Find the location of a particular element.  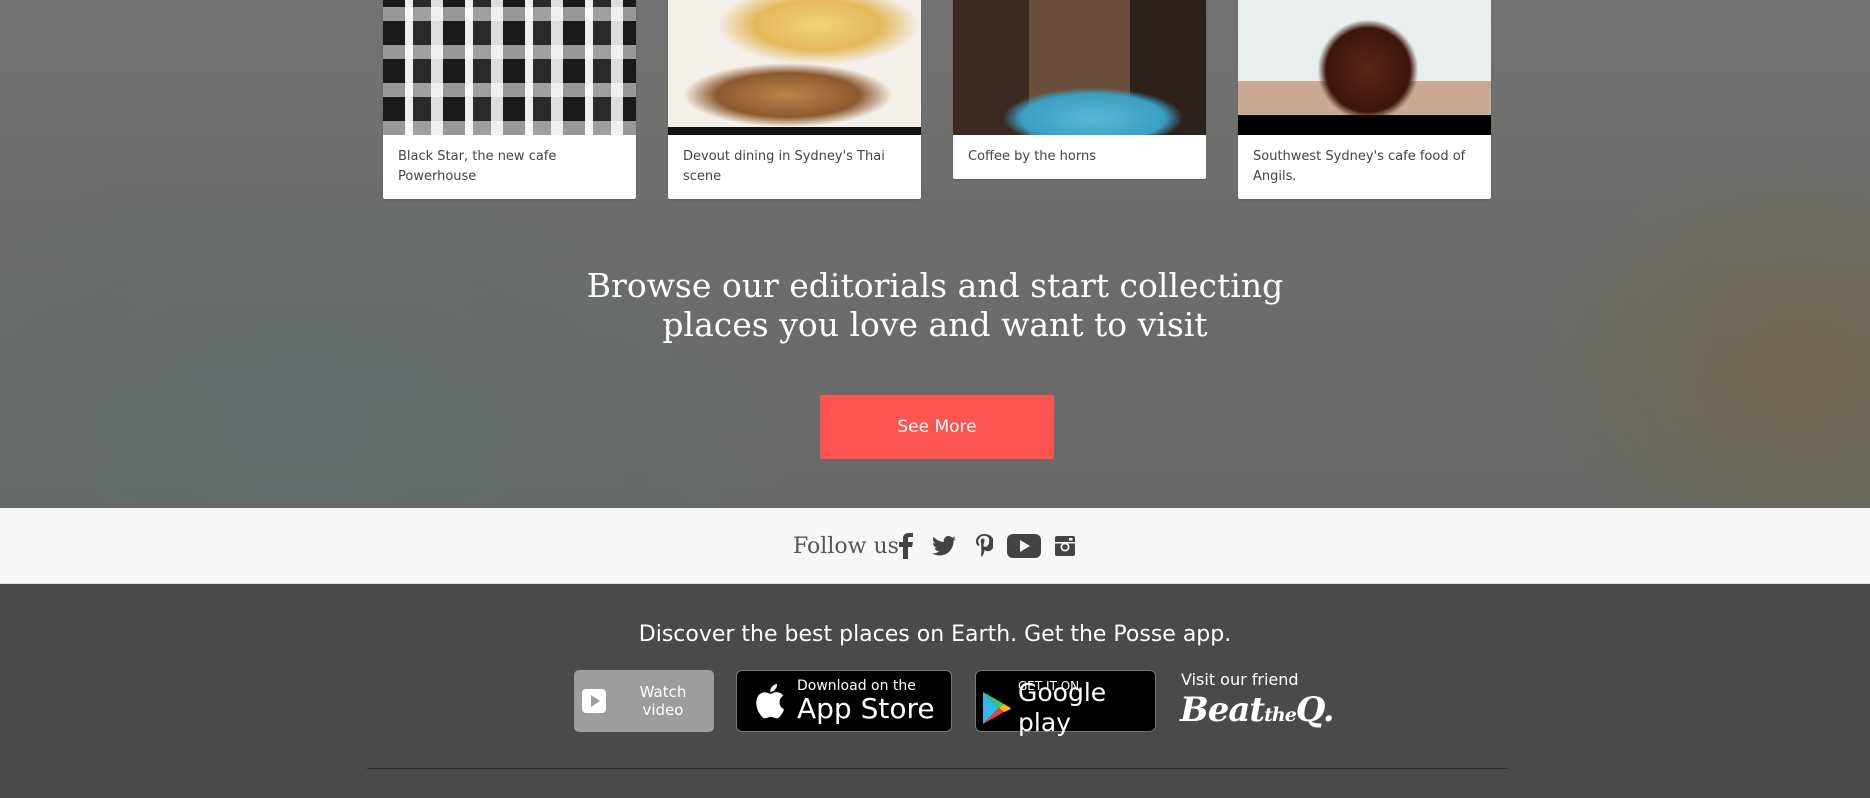

google-play-badge: GET IT ON Google play is located at coordinates (1065, 703).